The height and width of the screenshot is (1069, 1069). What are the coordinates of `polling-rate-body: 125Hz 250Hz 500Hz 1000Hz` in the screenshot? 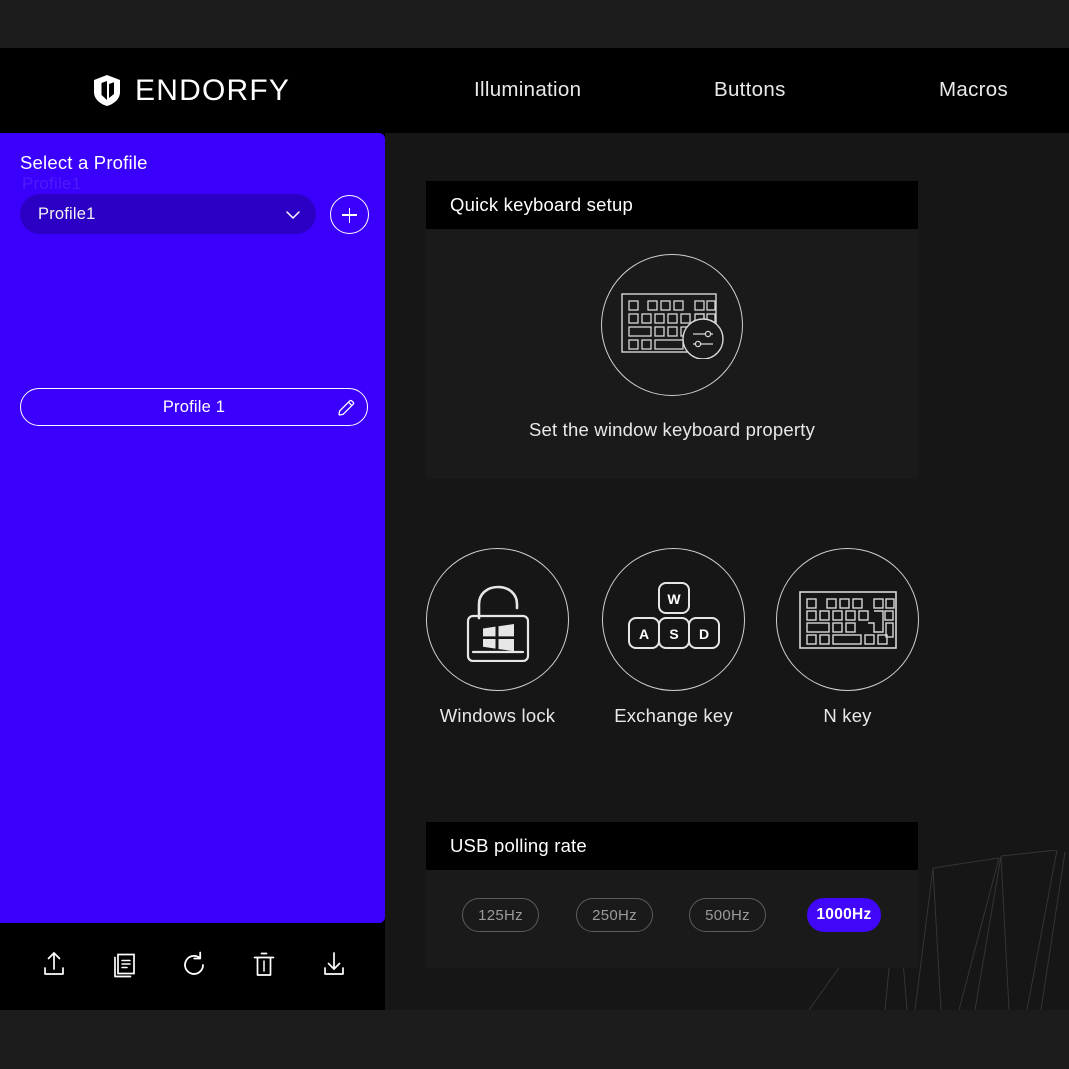 It's located at (672, 919).